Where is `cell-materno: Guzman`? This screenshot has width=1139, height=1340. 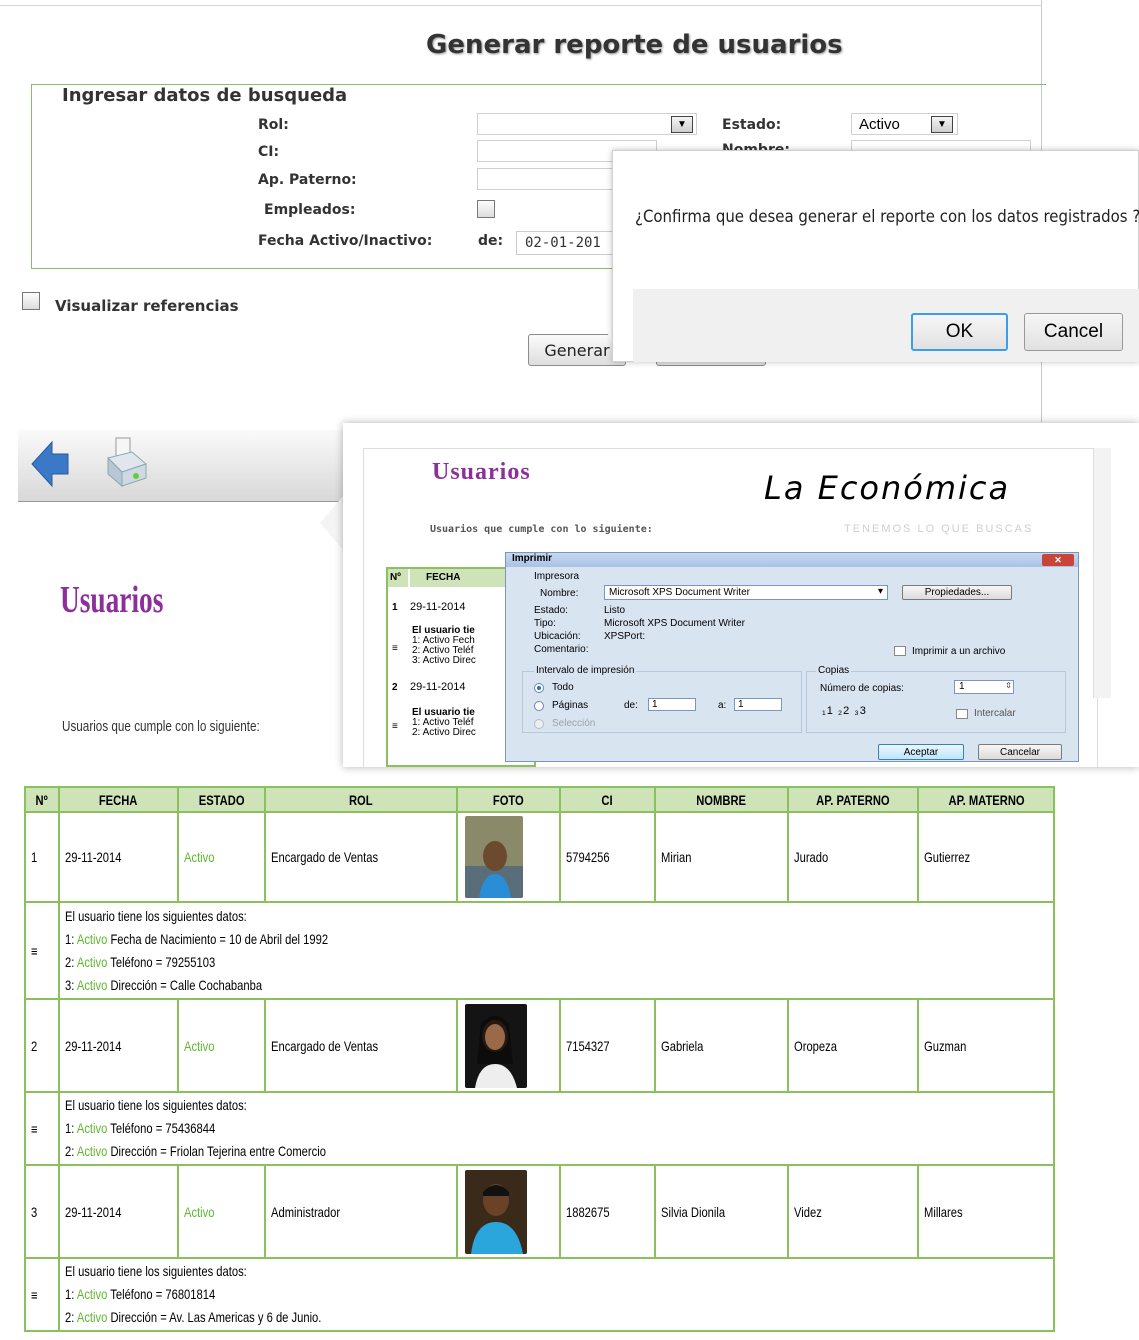
cell-materno: Guzman is located at coordinates (986, 1045).